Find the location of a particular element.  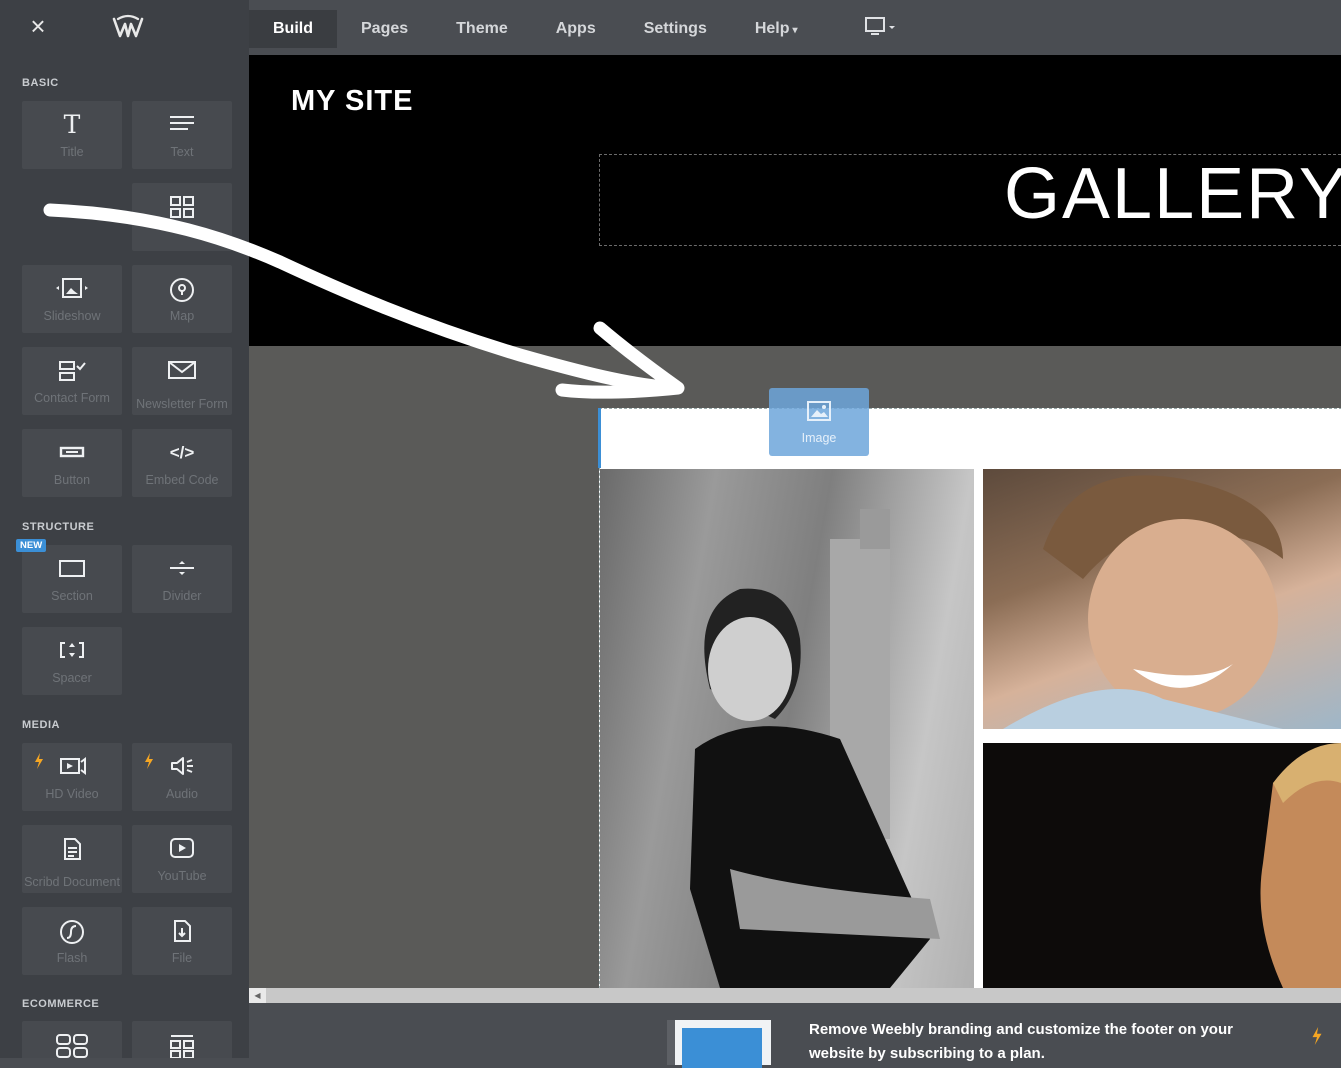

product-grid-icon is located at coordinates (72, 1045).